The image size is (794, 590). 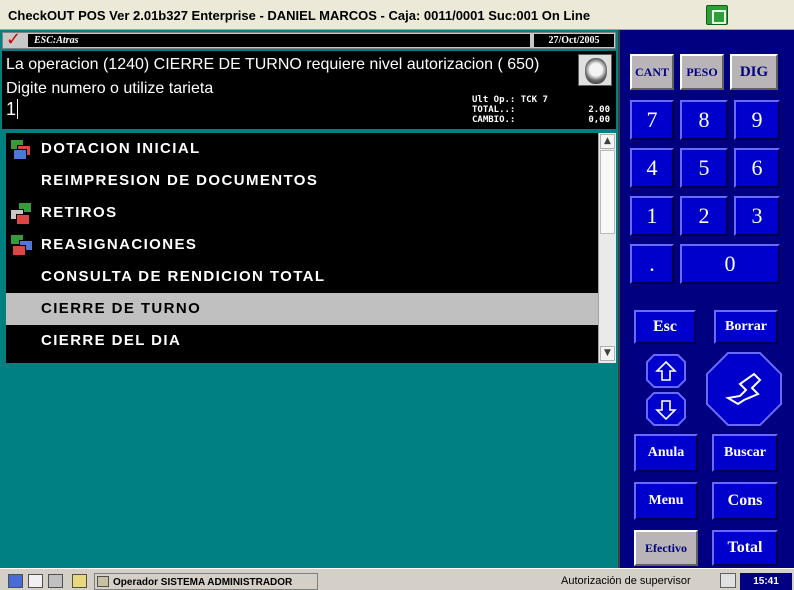 I want to click on menu-scrollbar: ▲ ▼, so click(x=607, y=248).